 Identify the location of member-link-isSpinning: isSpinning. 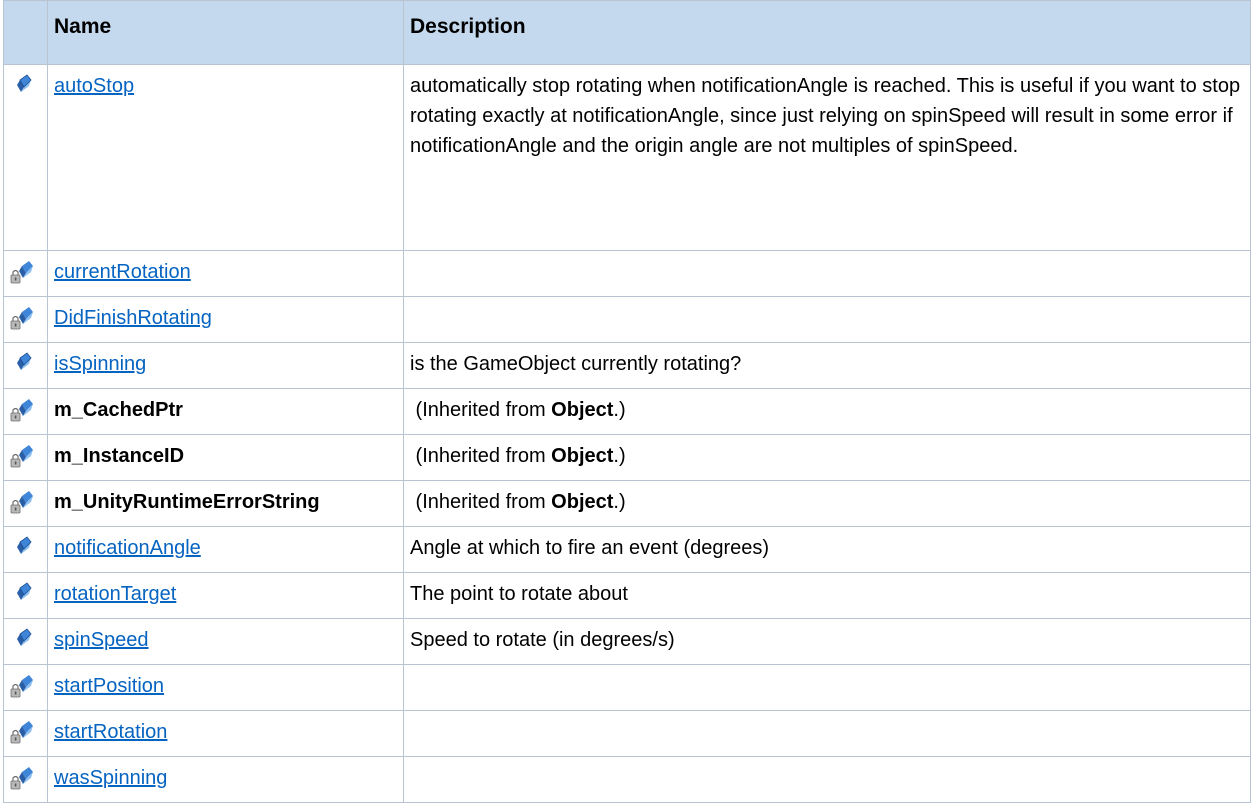
(100, 364).